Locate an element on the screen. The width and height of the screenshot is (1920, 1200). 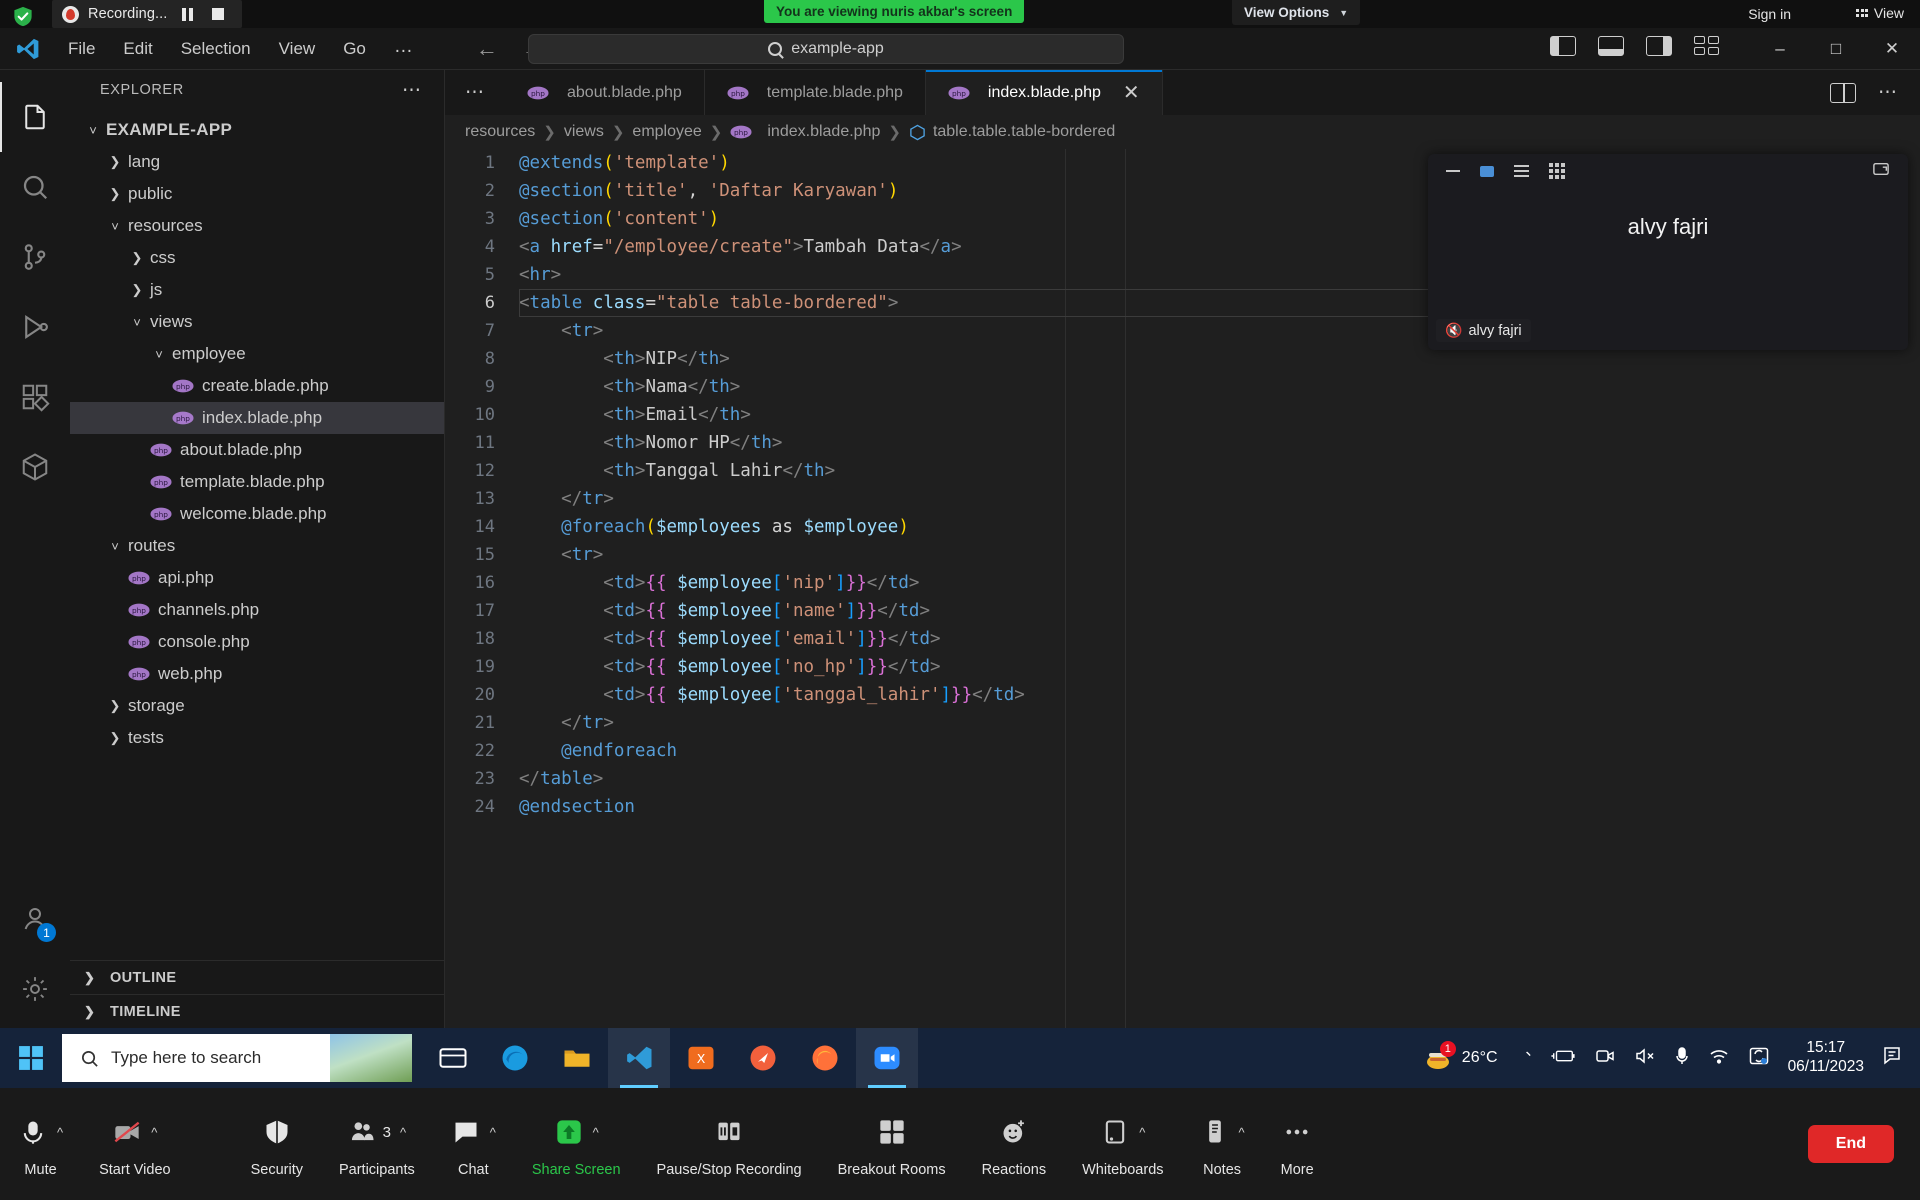
tree-item-resources: ˅ resources is located at coordinates (257, 226).